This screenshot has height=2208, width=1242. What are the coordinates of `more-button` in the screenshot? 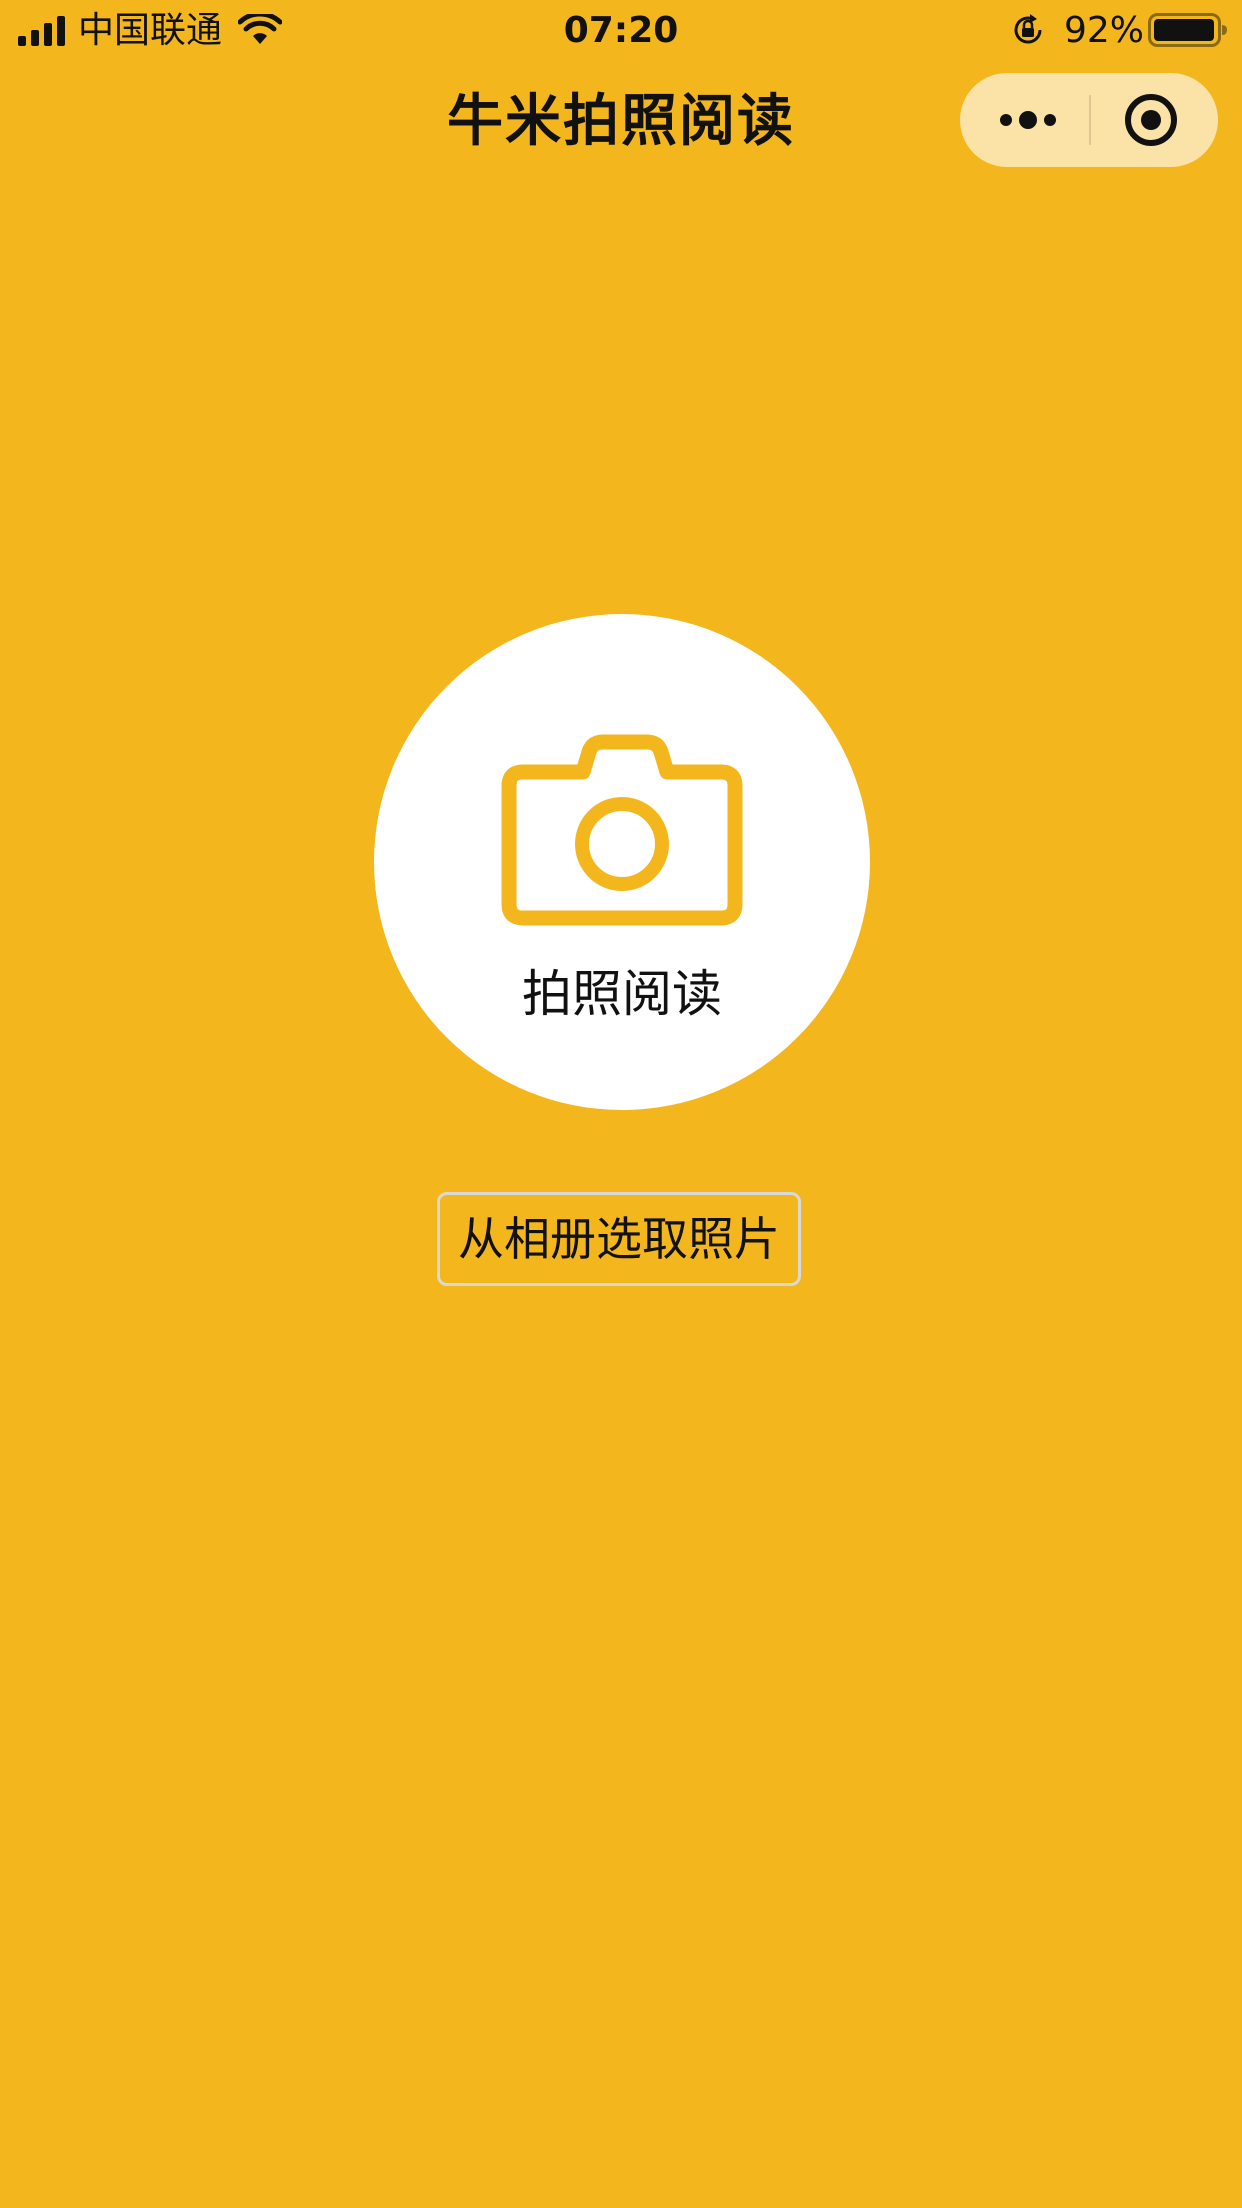 It's located at (1024, 120).